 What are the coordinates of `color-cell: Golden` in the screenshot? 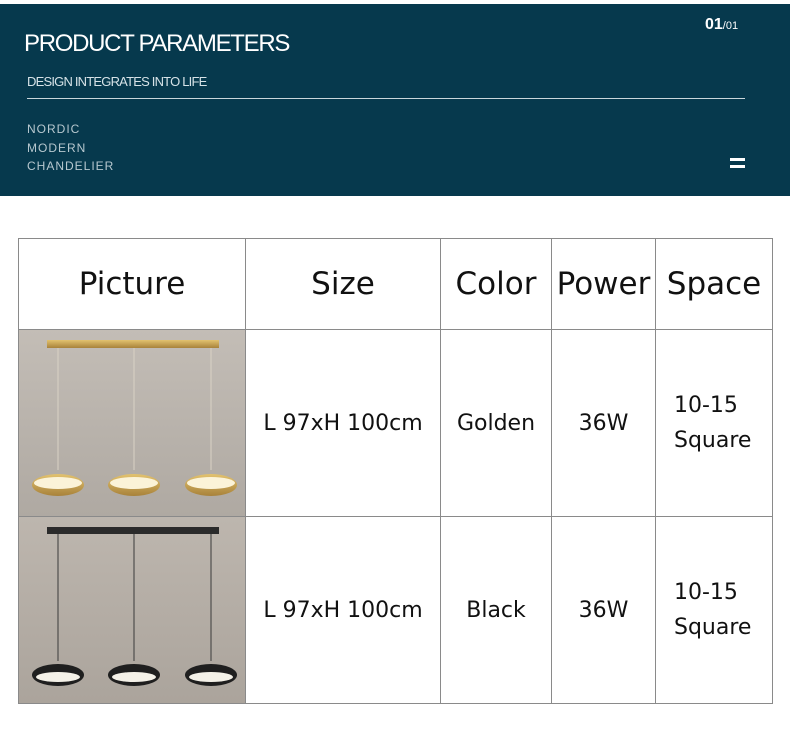 It's located at (496, 423).